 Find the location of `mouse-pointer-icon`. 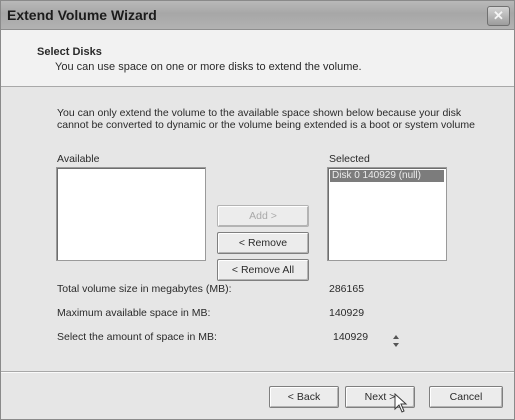

mouse-pointer-icon is located at coordinates (401, 403).